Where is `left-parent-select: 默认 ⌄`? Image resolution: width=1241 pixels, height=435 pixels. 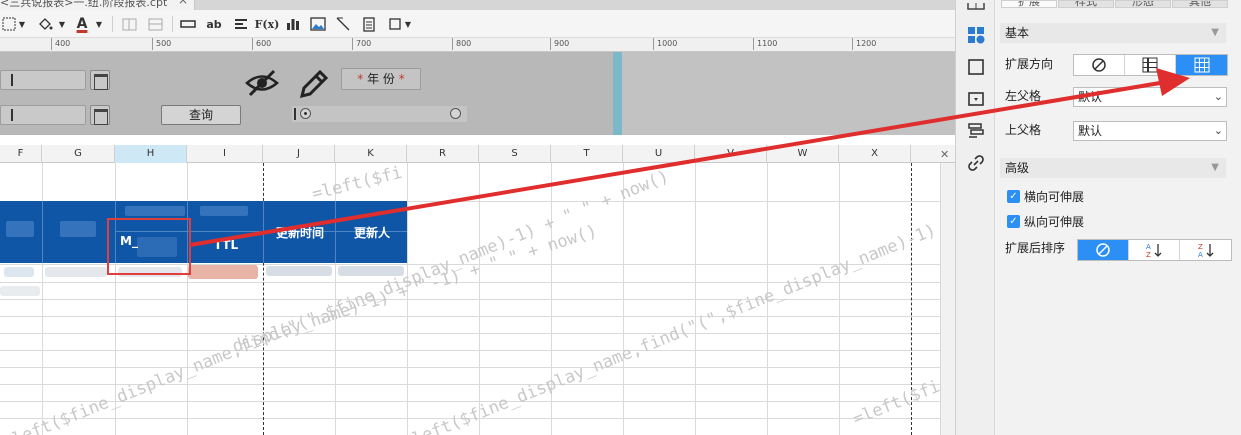 left-parent-select: 默认 ⌄ is located at coordinates (1150, 97).